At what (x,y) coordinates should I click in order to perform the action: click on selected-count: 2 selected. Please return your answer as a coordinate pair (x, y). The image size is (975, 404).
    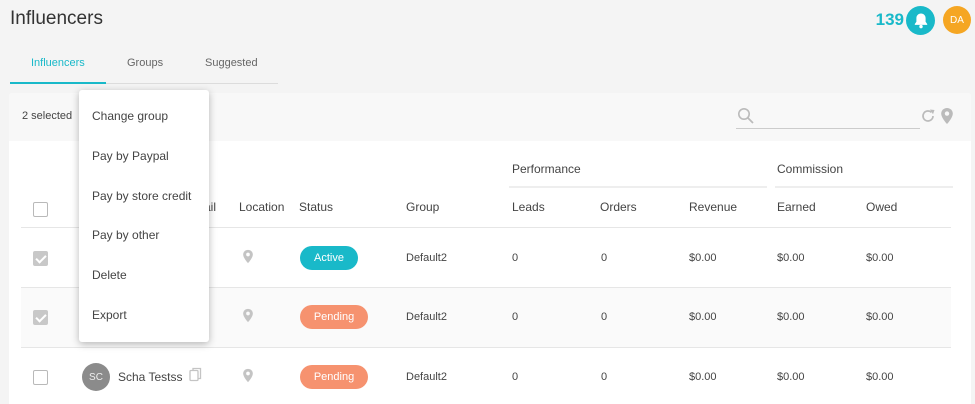
    Looking at the image, I should click on (47, 116).